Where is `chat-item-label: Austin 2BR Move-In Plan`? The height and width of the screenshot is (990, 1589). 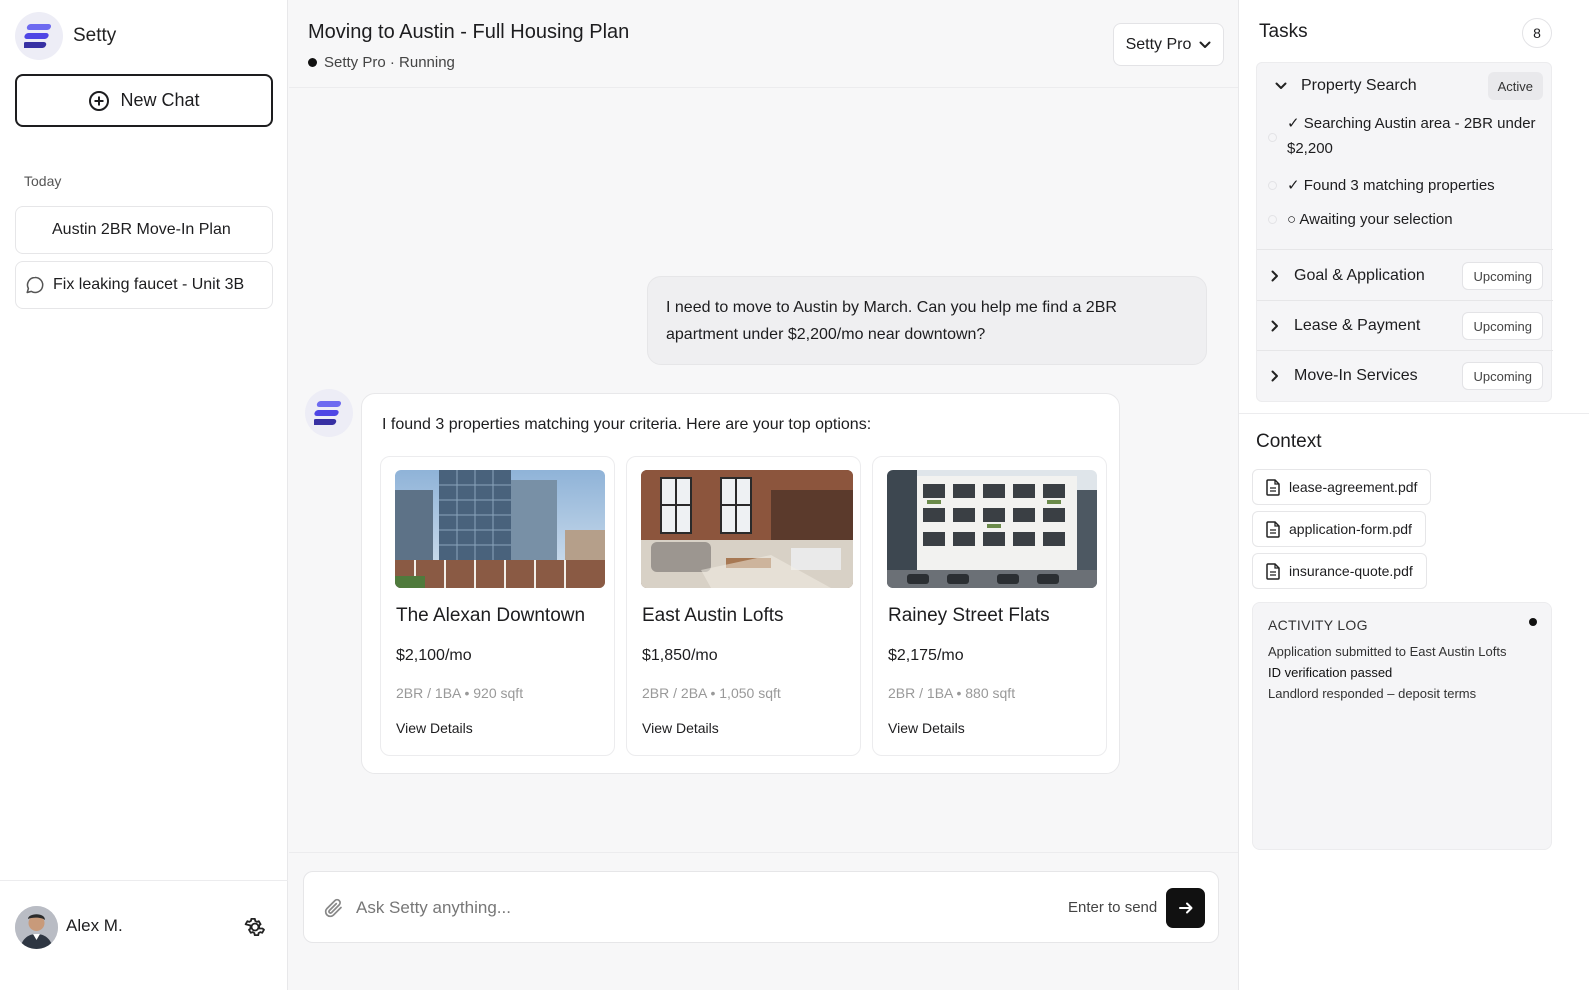 chat-item-label: Austin 2BR Move-In Plan is located at coordinates (141, 229).